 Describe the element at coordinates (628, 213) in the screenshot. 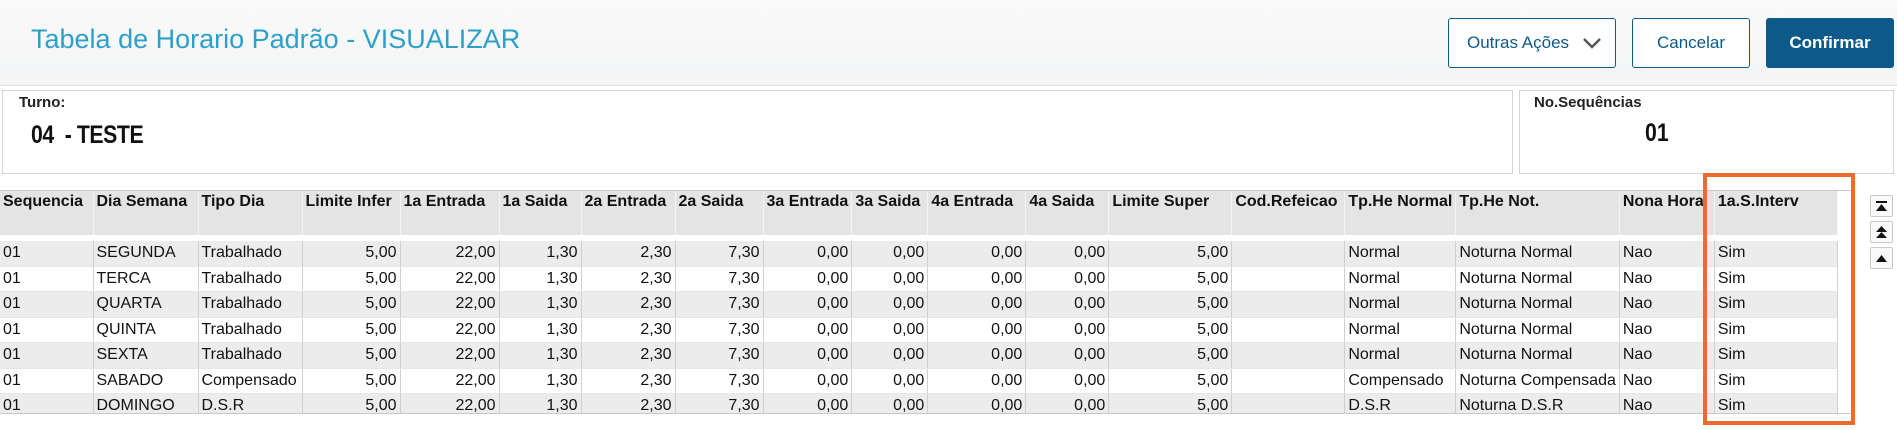

I see `column-header: 2a Entrada` at that location.